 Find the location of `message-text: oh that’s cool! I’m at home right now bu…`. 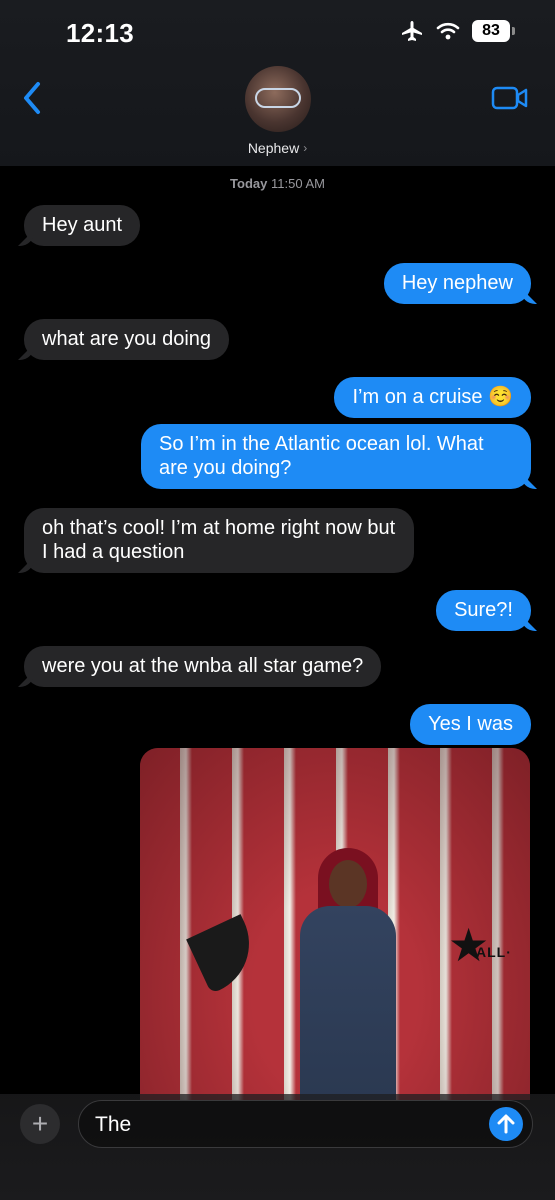

message-text: oh that’s cool! I’m at home right now bu… is located at coordinates (219, 540).